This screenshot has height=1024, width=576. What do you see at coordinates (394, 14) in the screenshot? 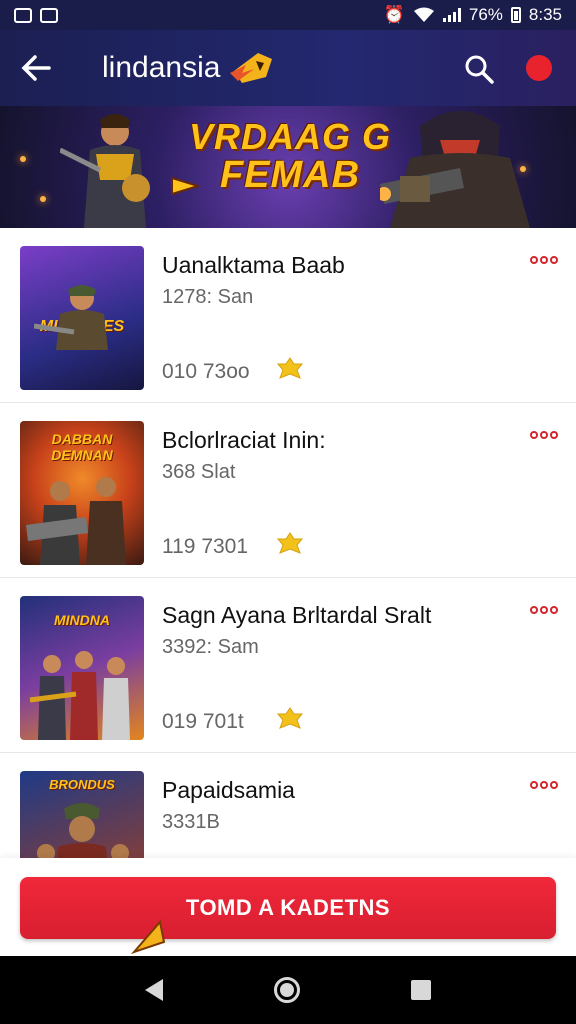
I see `alarm-icon: ⏰` at bounding box center [394, 14].